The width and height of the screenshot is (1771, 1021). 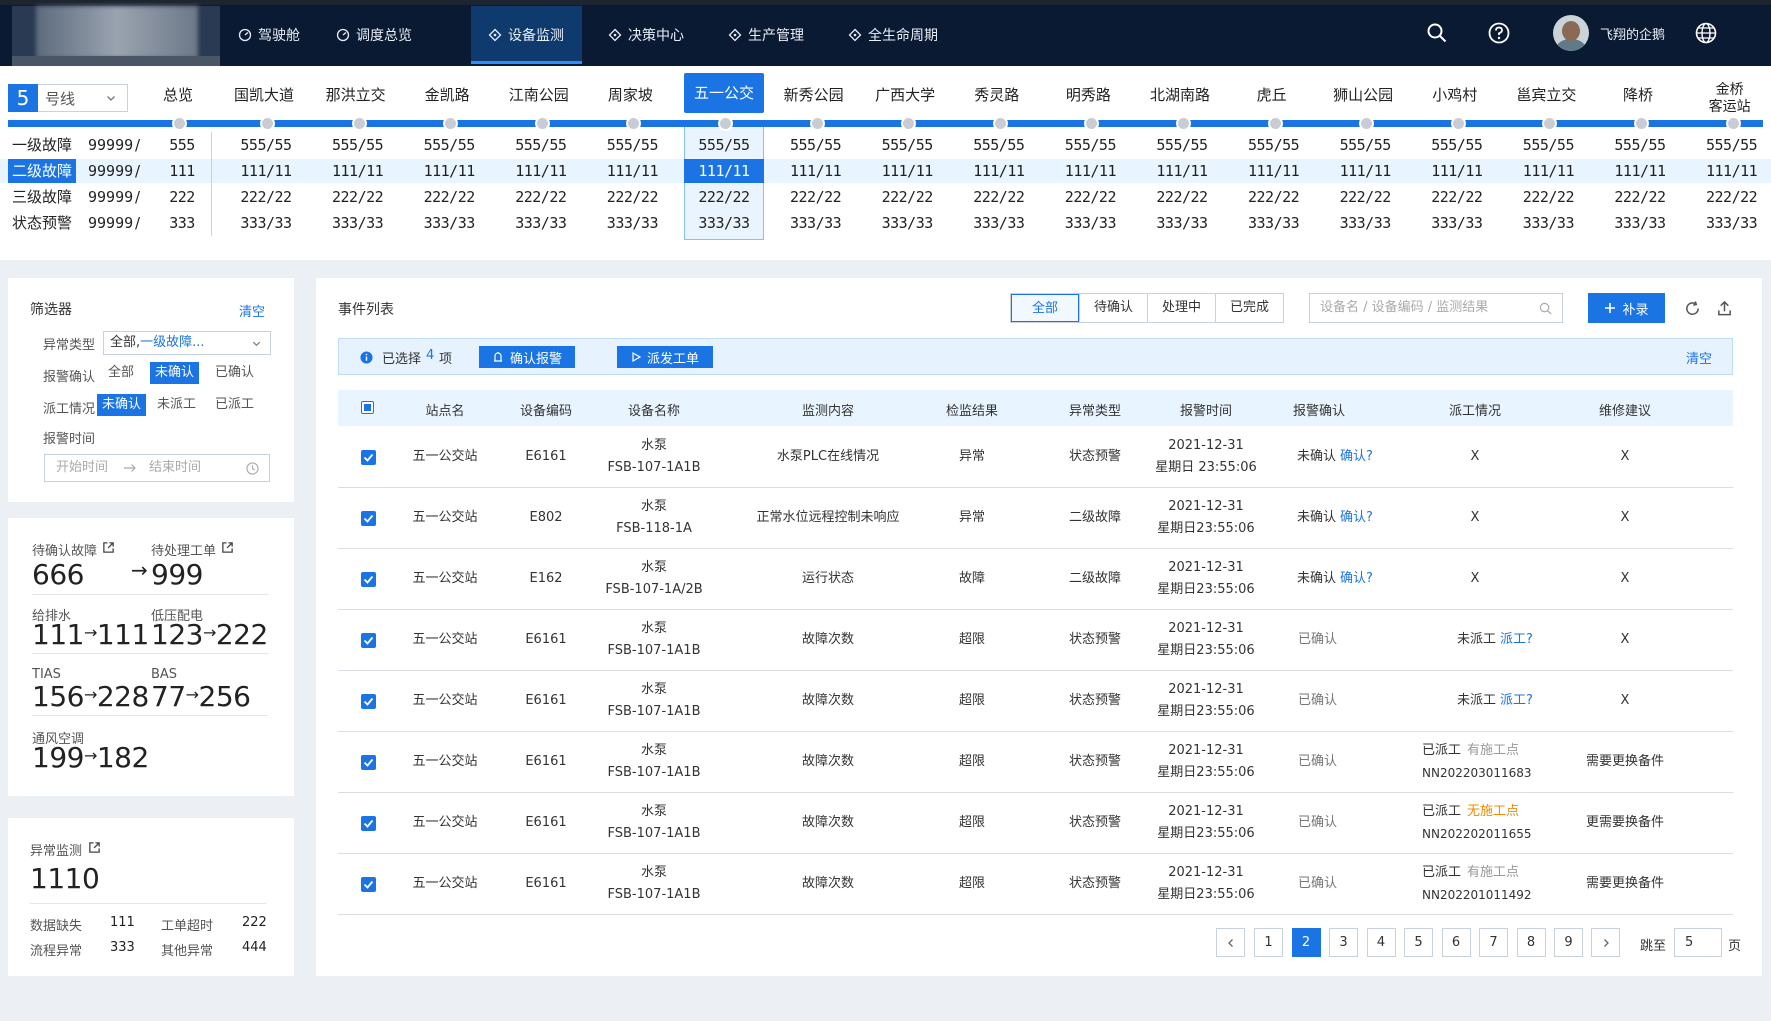 What do you see at coordinates (1180, 95) in the screenshot?
I see `station-name: 北湖南路` at bounding box center [1180, 95].